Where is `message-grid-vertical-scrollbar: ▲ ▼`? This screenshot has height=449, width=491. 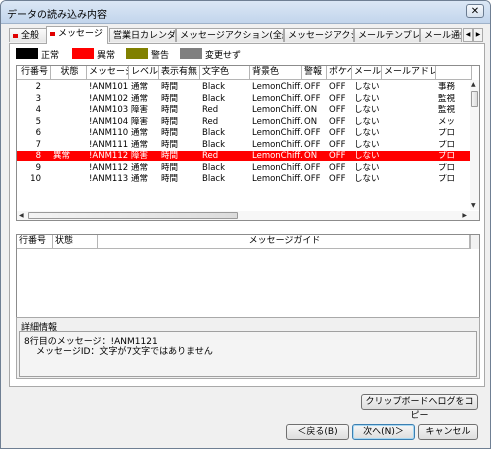
message-grid-vertical-scrollbar: ▲ ▼ is located at coordinates (474, 145).